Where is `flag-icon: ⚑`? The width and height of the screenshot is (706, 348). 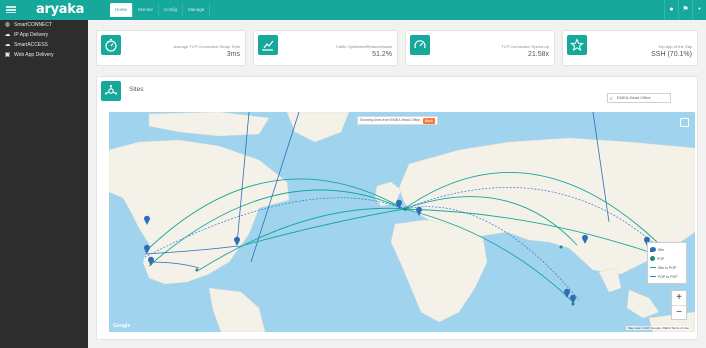 flag-icon: ⚑ is located at coordinates (685, 10).